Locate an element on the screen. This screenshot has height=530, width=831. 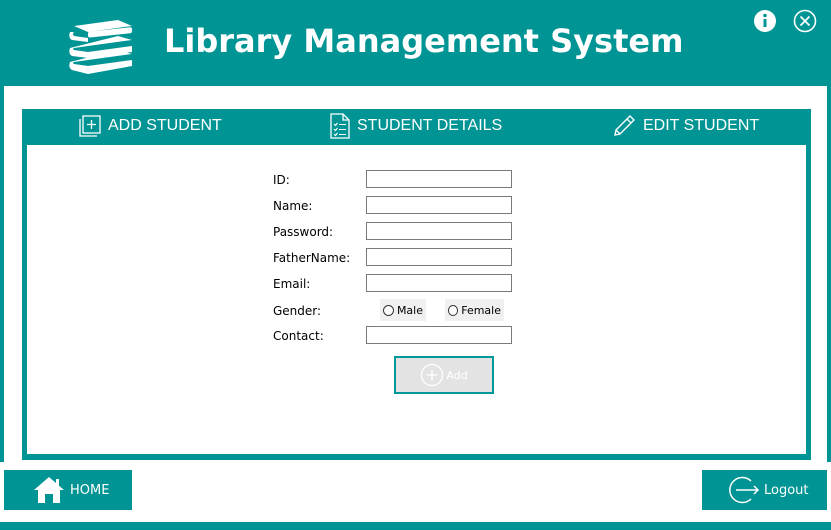
password-input is located at coordinates (439, 231).